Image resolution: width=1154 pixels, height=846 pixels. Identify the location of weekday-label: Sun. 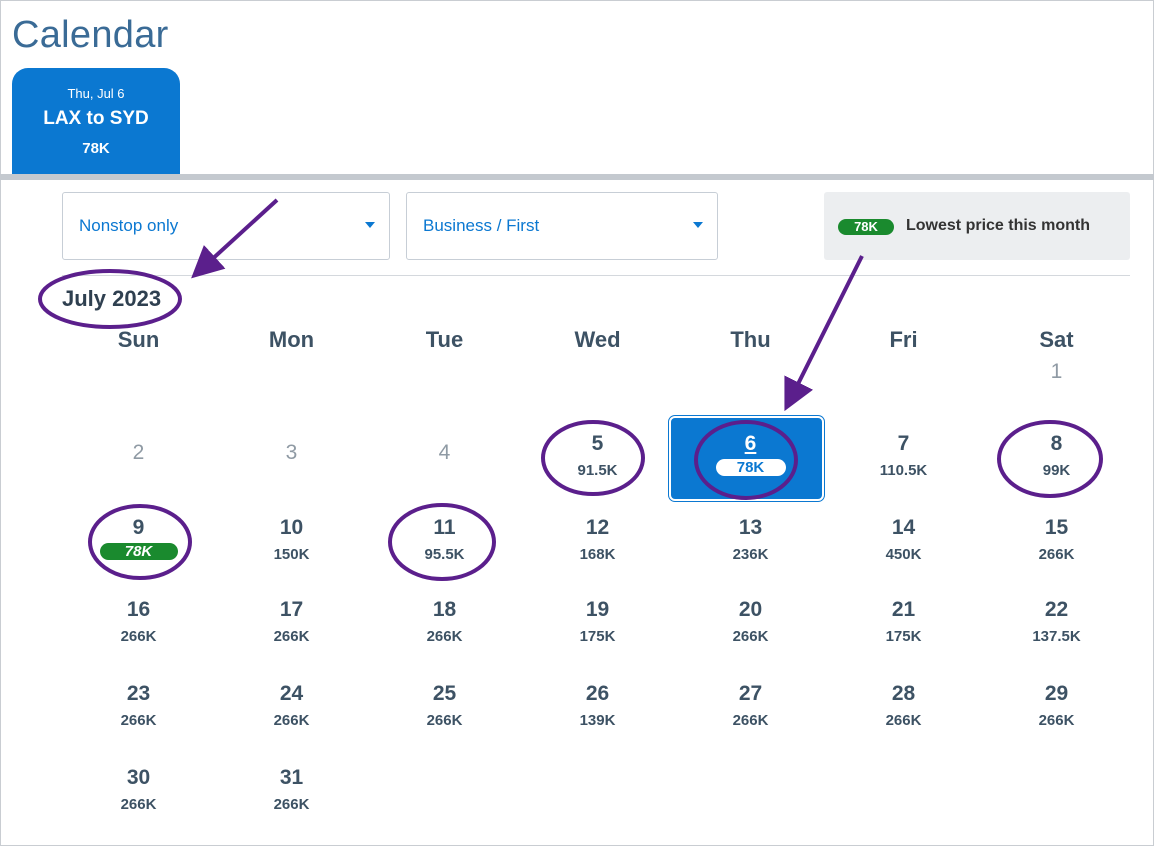
(138, 339).